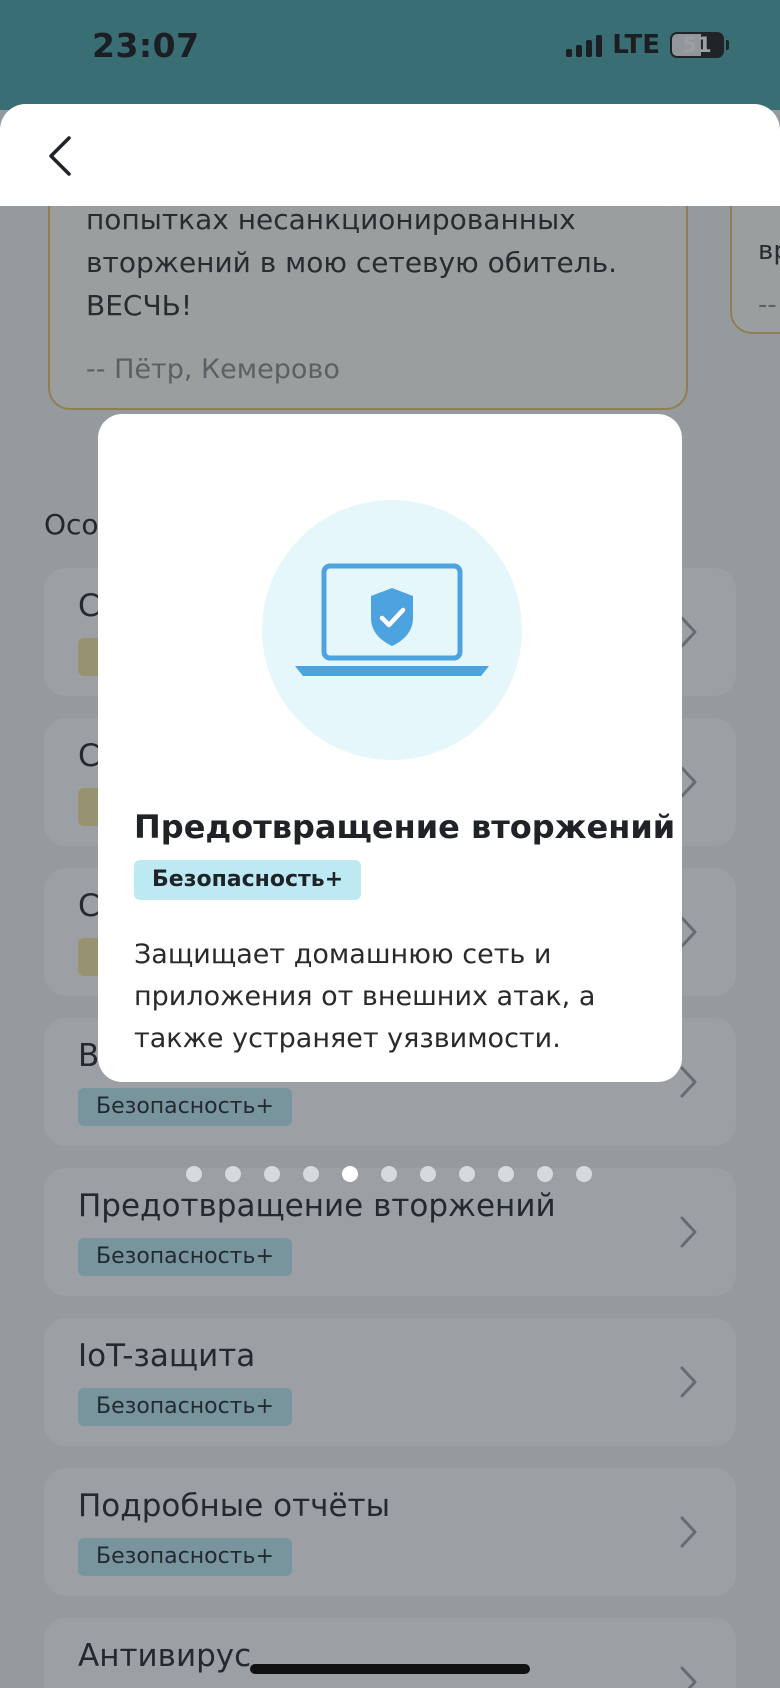 This screenshot has width=780, height=1688. I want to click on home-indicator, so click(390, 1669).